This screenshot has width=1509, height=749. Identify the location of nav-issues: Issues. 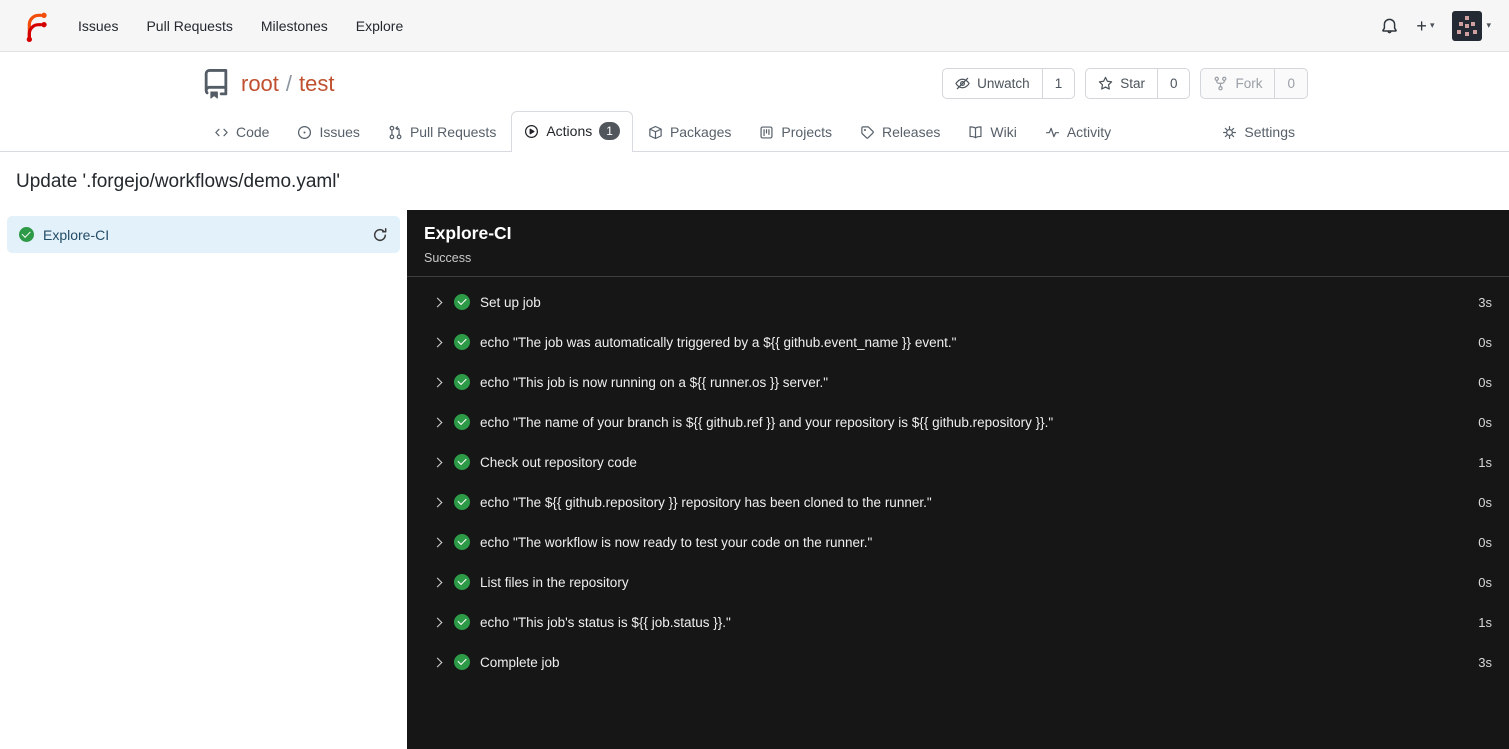
(98, 26).